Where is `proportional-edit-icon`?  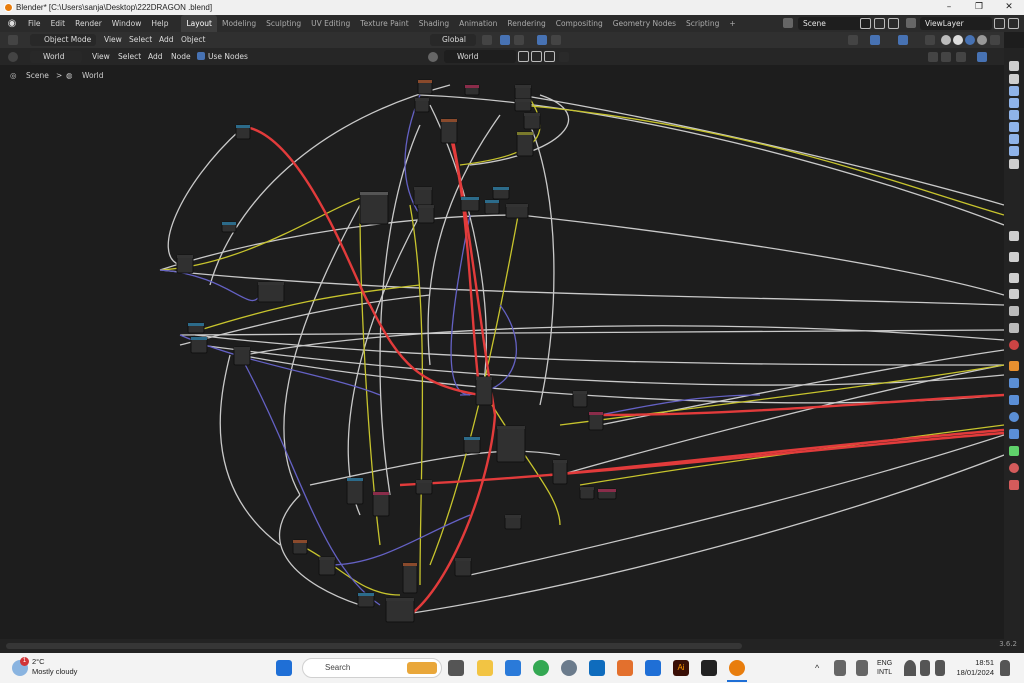
proportional-edit-icon is located at coordinates (542, 40).